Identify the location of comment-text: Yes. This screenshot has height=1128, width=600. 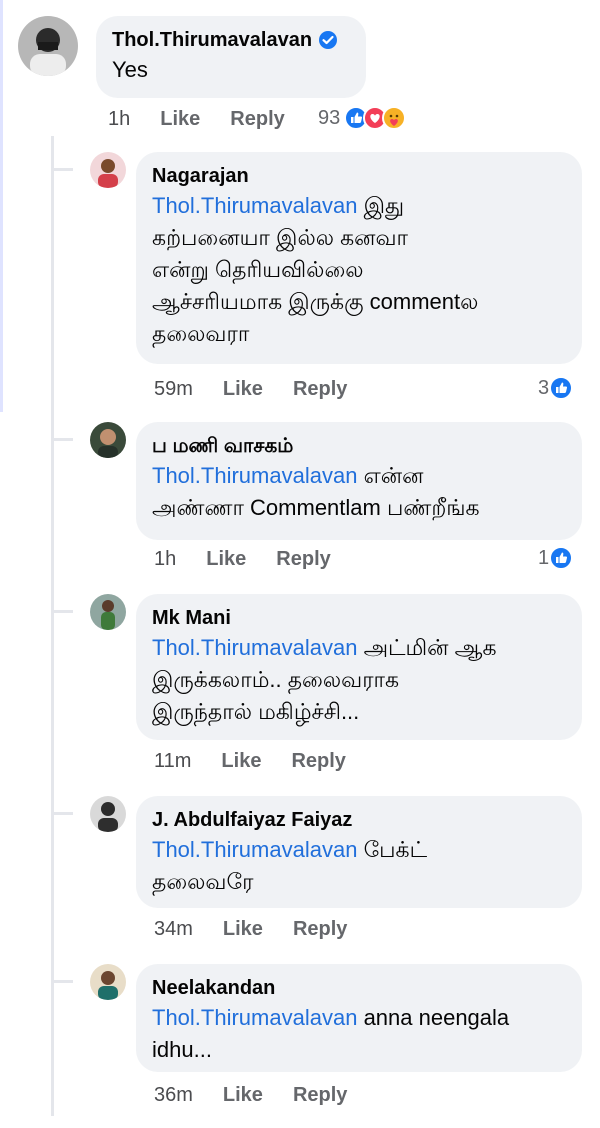
(130, 69).